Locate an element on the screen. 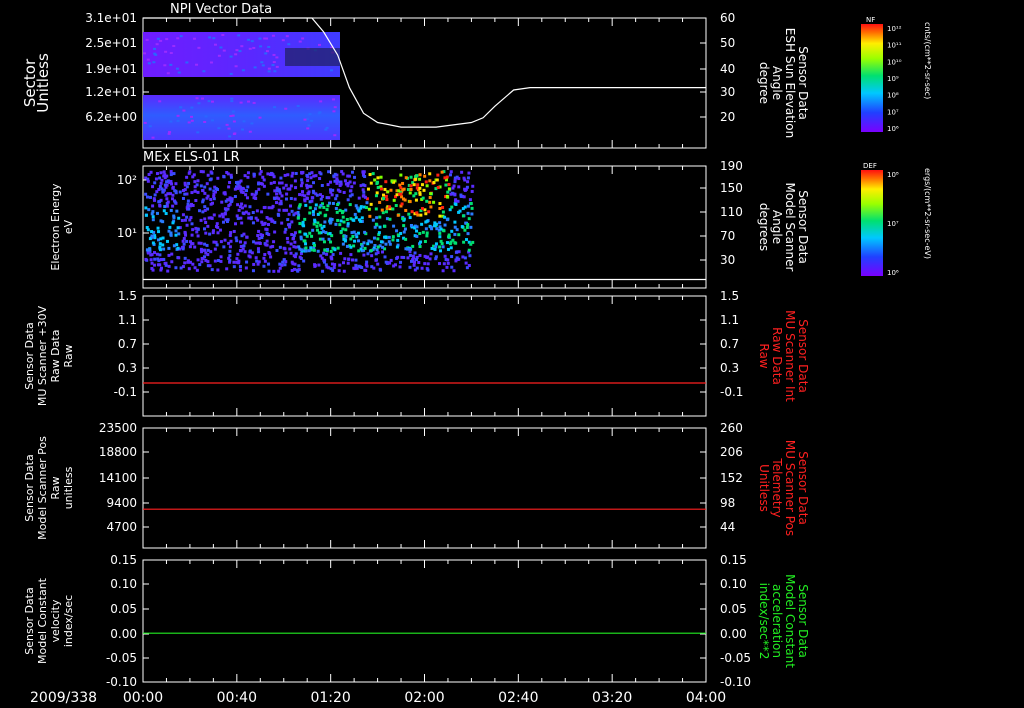 The width and height of the screenshot is (1024, 708). colorbar-tick-label: 10⁸ is located at coordinates (893, 96).